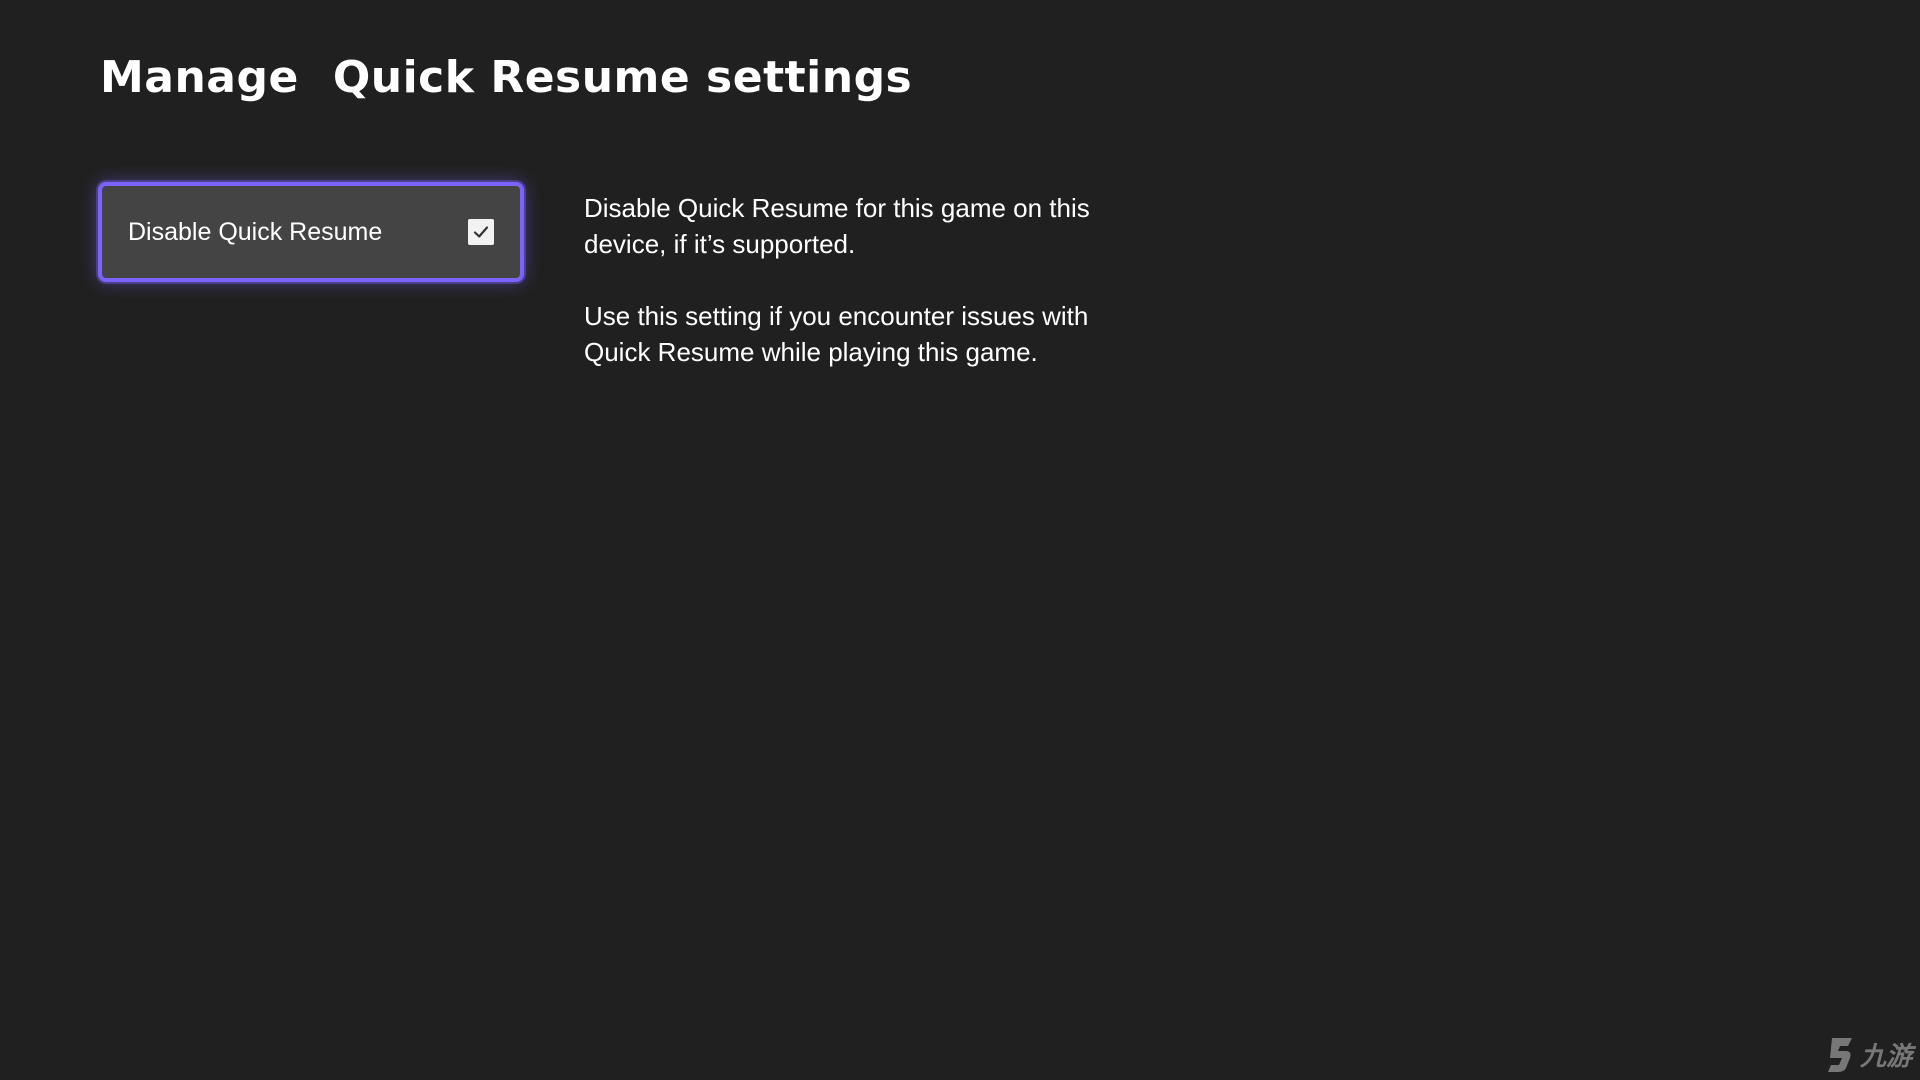  What do you see at coordinates (1839, 1055) in the screenshot?
I see `nine-game-logo-icon` at bounding box center [1839, 1055].